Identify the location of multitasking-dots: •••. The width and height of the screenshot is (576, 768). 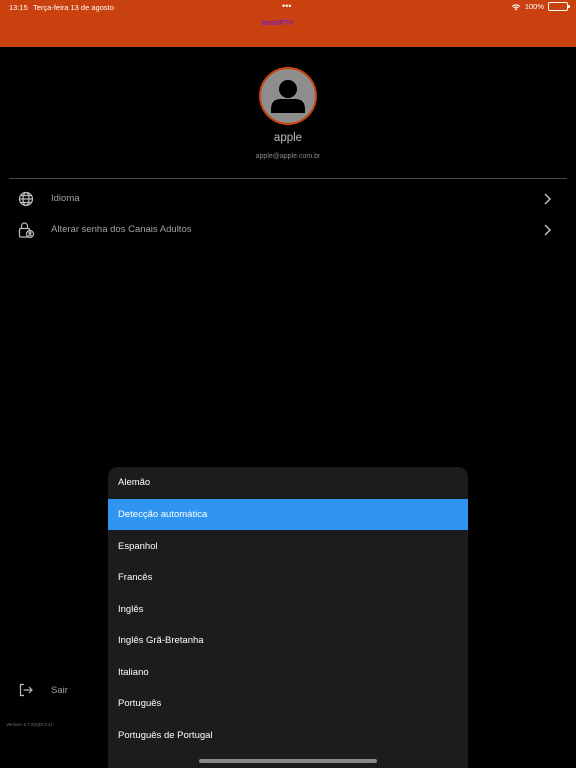
(286, 6).